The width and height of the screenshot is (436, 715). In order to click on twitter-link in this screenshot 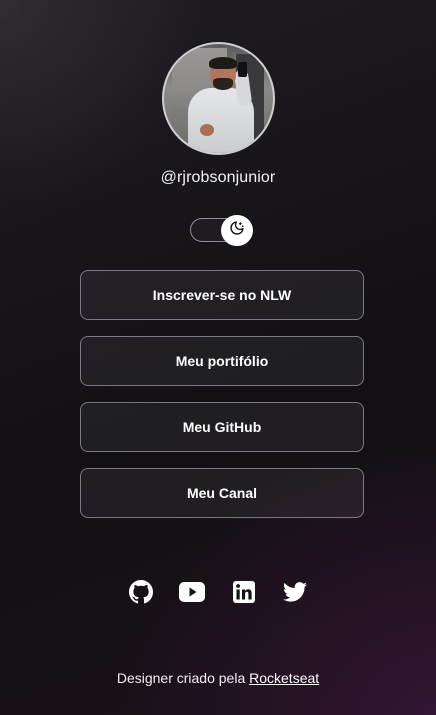, I will do `click(295, 594)`.